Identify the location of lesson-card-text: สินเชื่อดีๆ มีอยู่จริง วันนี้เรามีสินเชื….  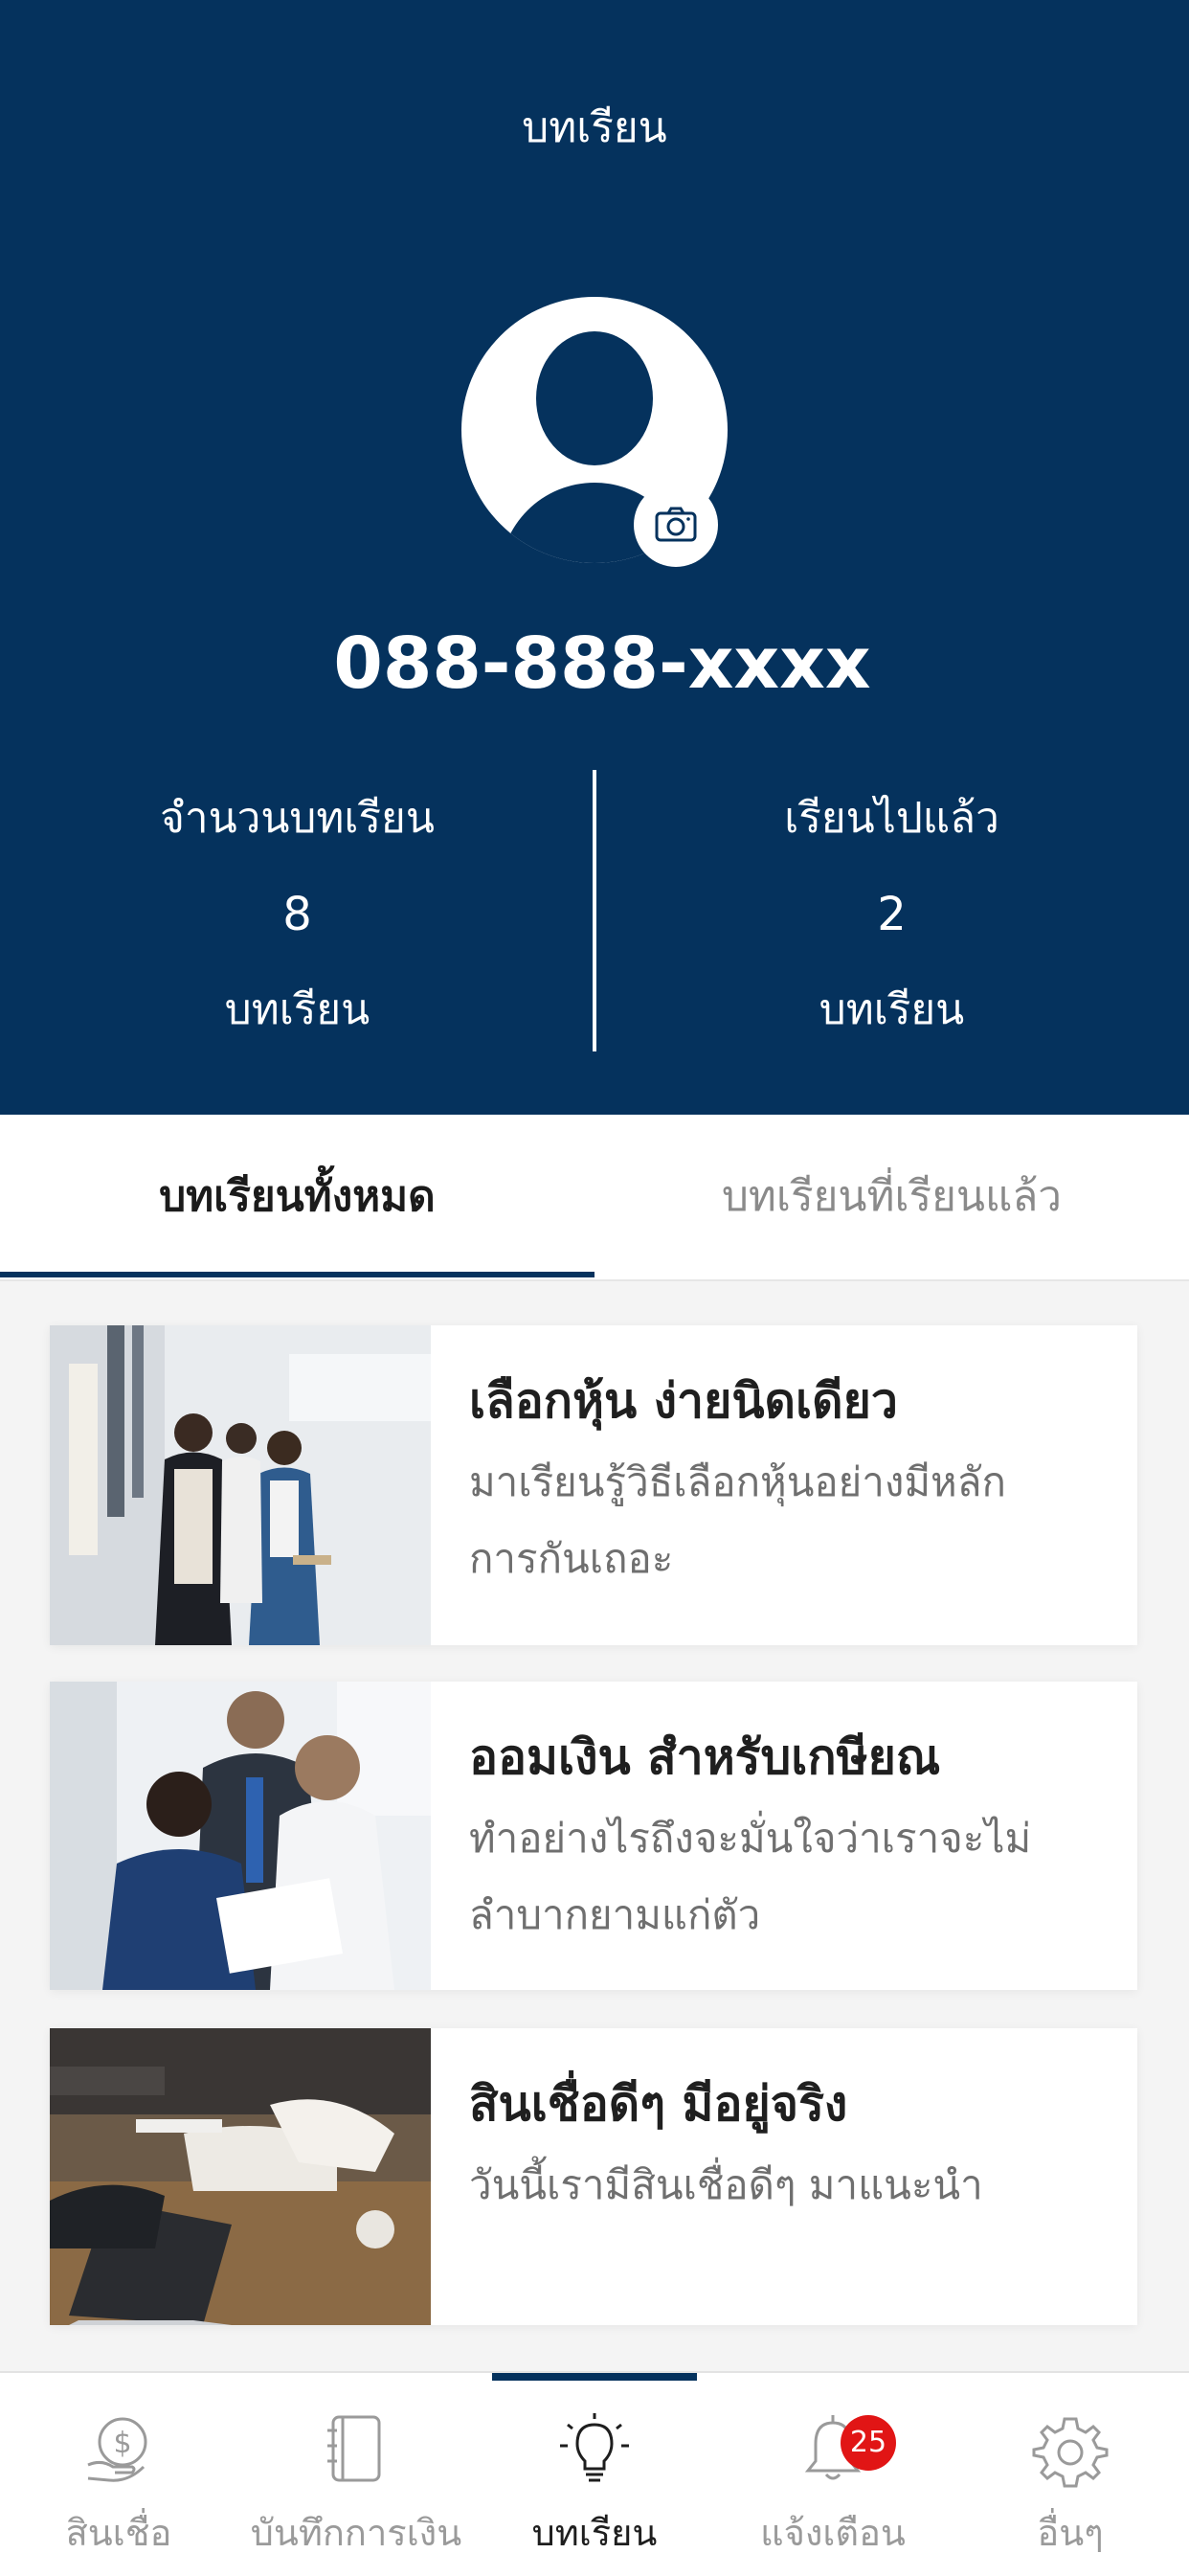
(784, 2126).